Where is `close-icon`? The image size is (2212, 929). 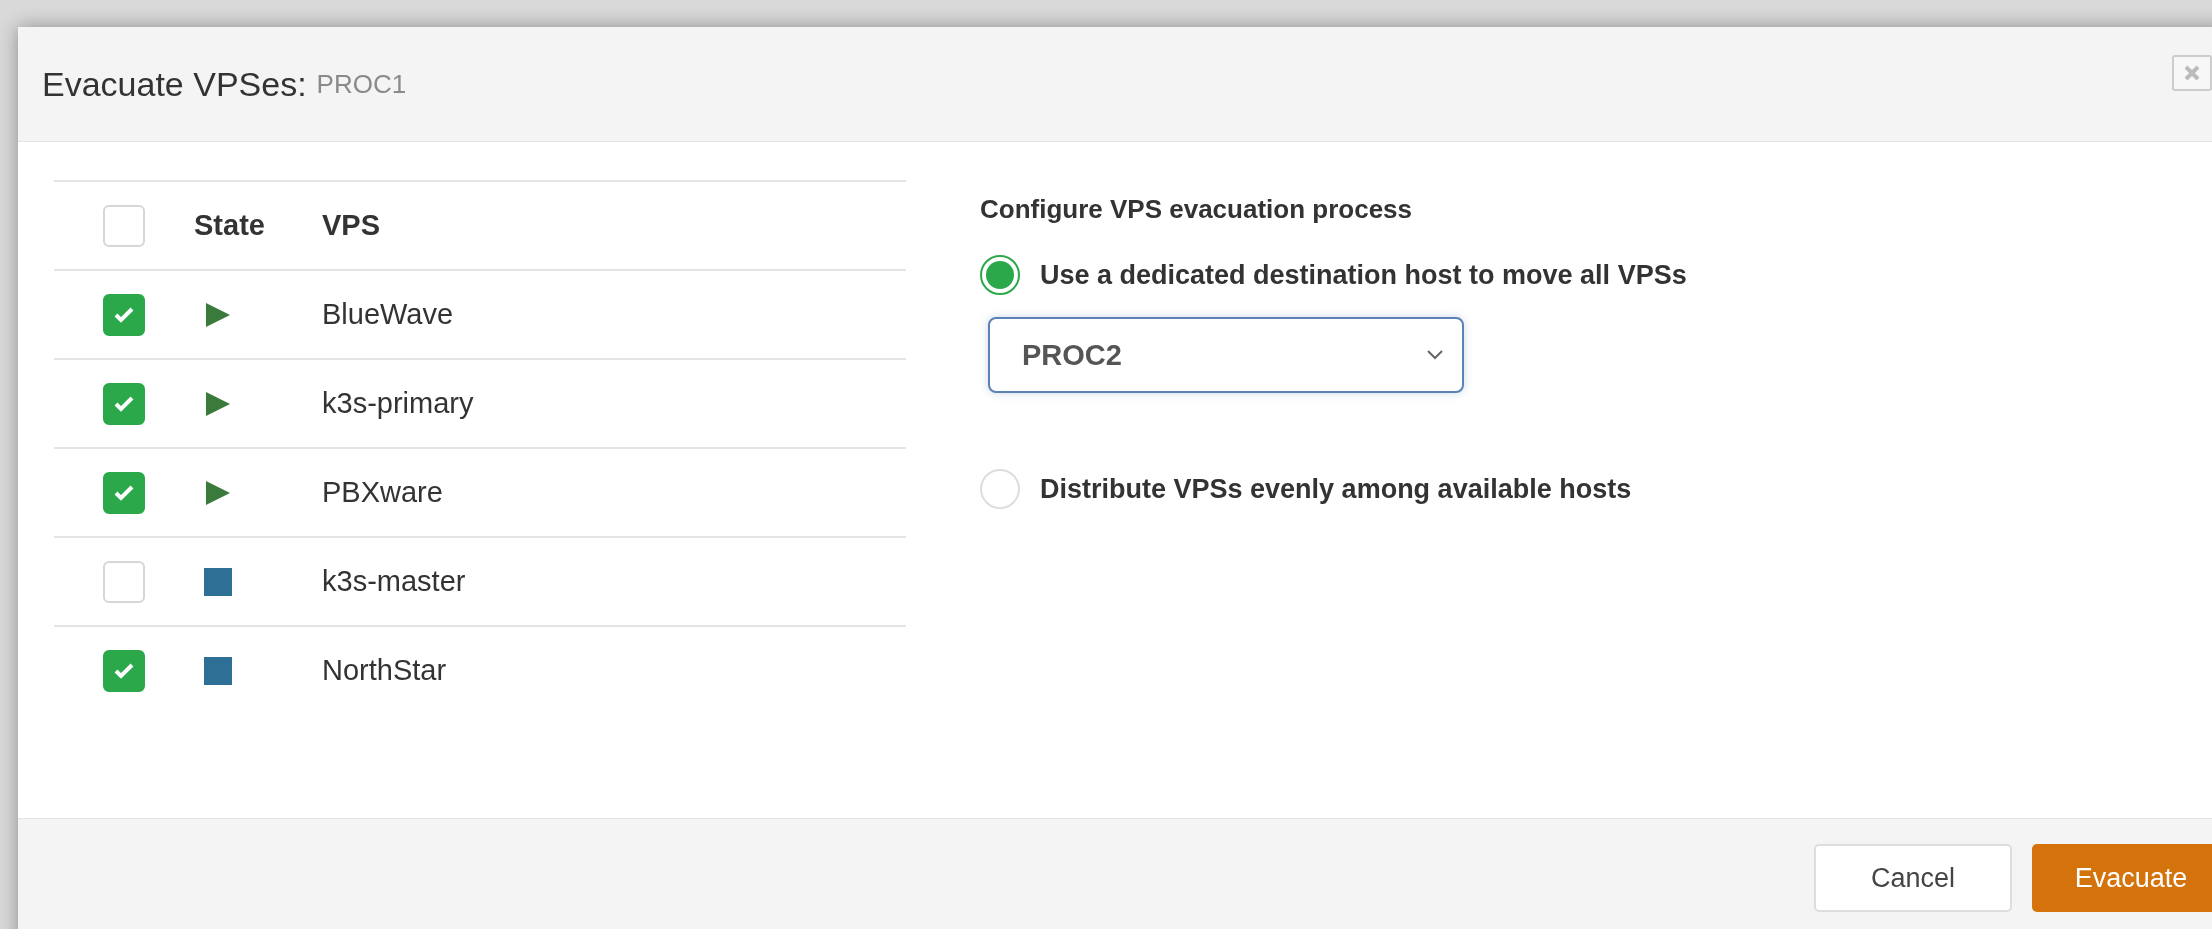
close-icon is located at coordinates (2192, 73).